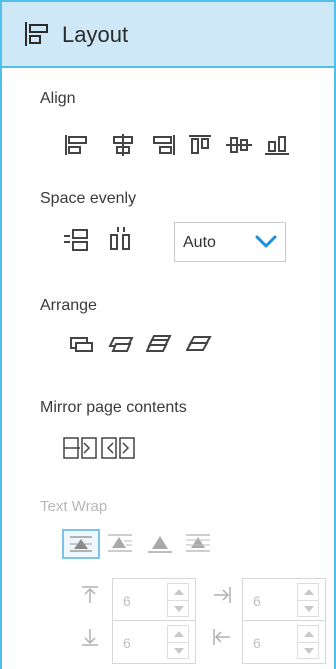 The height and width of the screenshot is (669, 336). I want to click on offset-bottom-value: 6, so click(127, 643).